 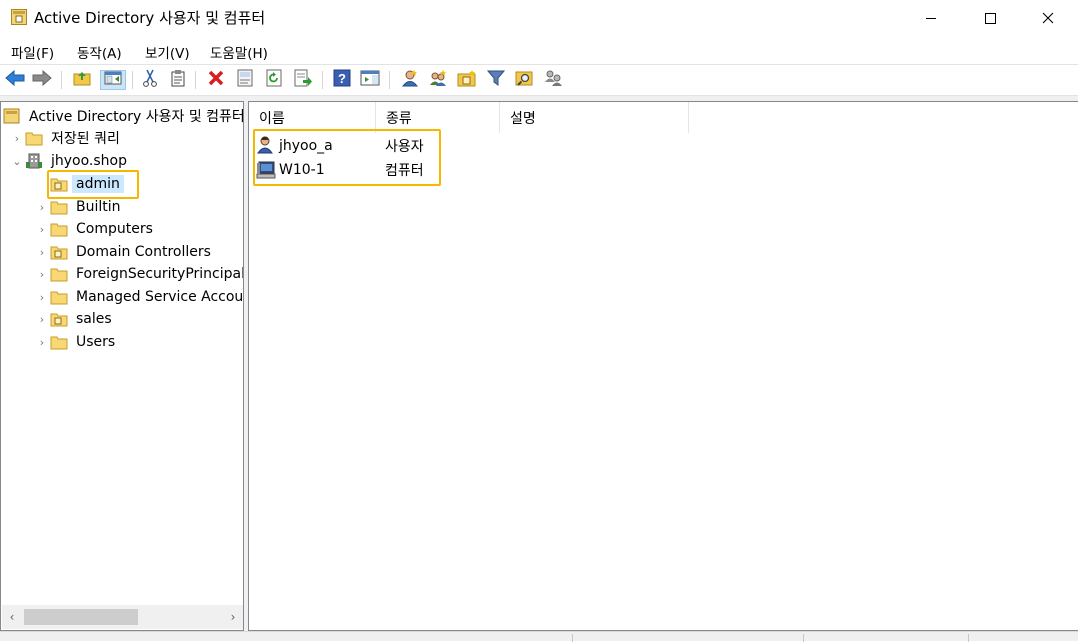 I want to click on new-group-button, so click(x=438, y=80).